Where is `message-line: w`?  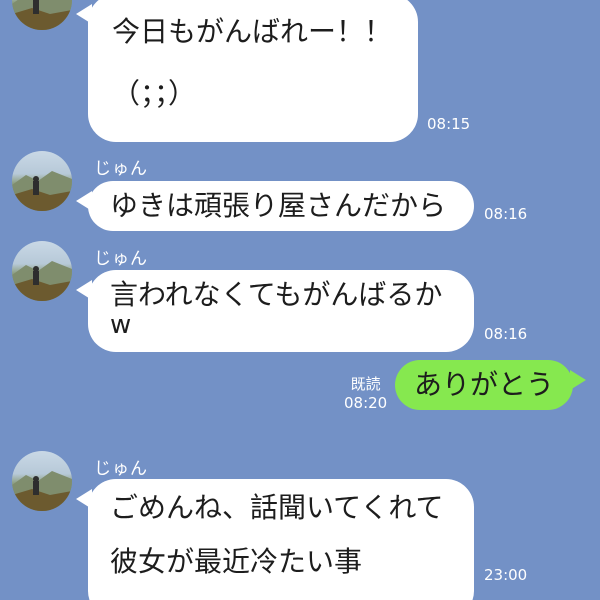 message-line: w is located at coordinates (121, 325).